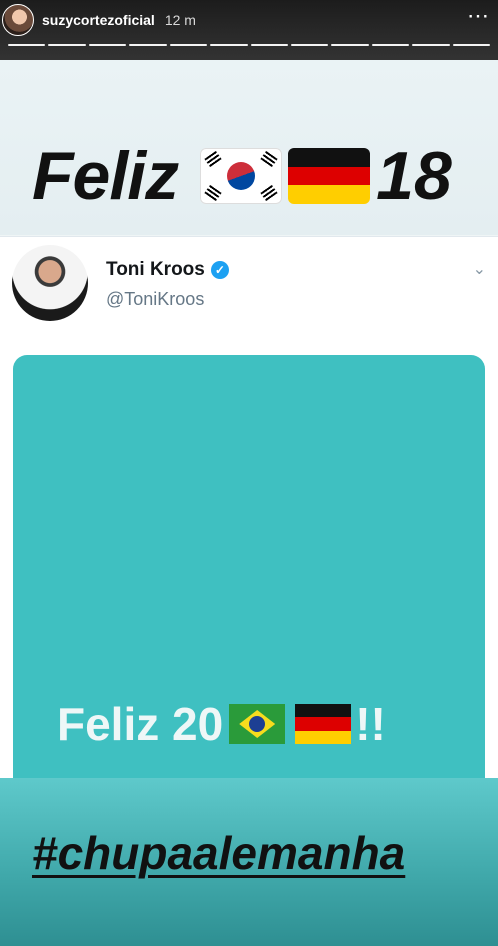 This screenshot has width=498, height=946. I want to click on headline: Feliz 18, so click(242, 176).